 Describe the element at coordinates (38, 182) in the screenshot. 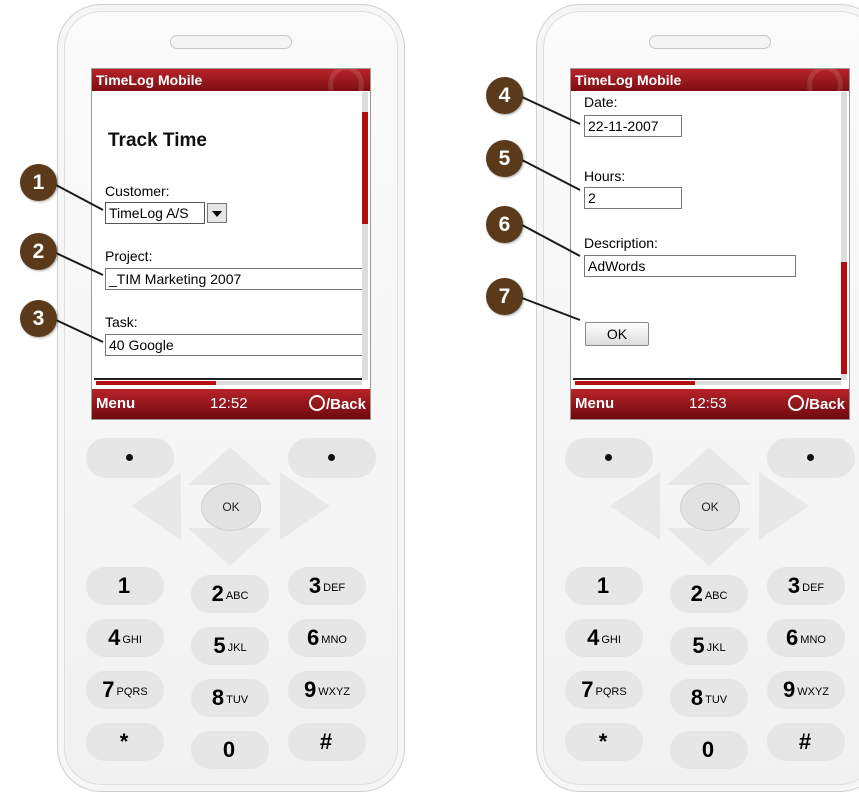

I see `callout-badge-1: 1` at that location.